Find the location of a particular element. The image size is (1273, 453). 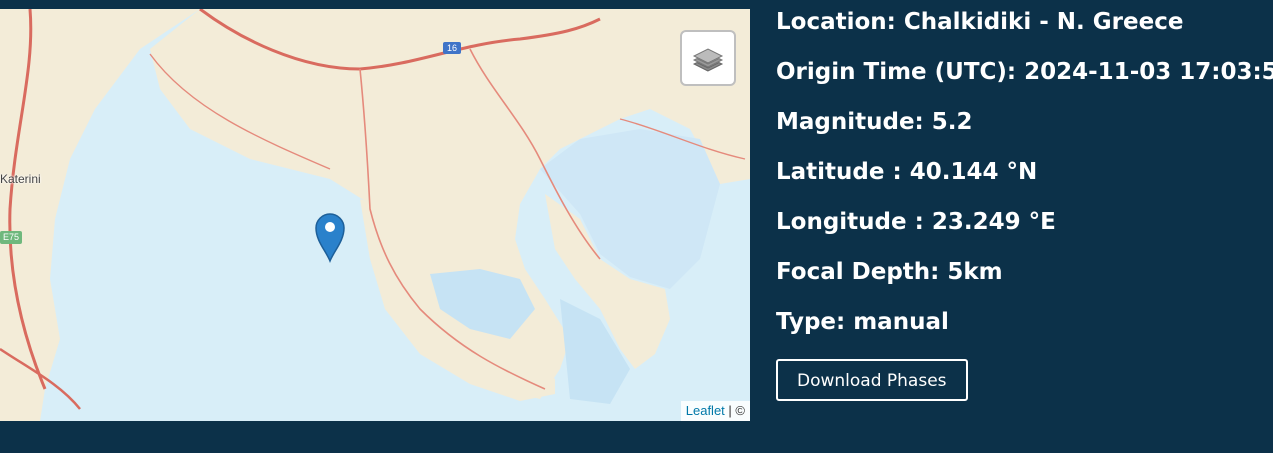

origin-time-text: Origin Time (UTC): 2024-11-03 17:03:52 is located at coordinates (1024, 72).